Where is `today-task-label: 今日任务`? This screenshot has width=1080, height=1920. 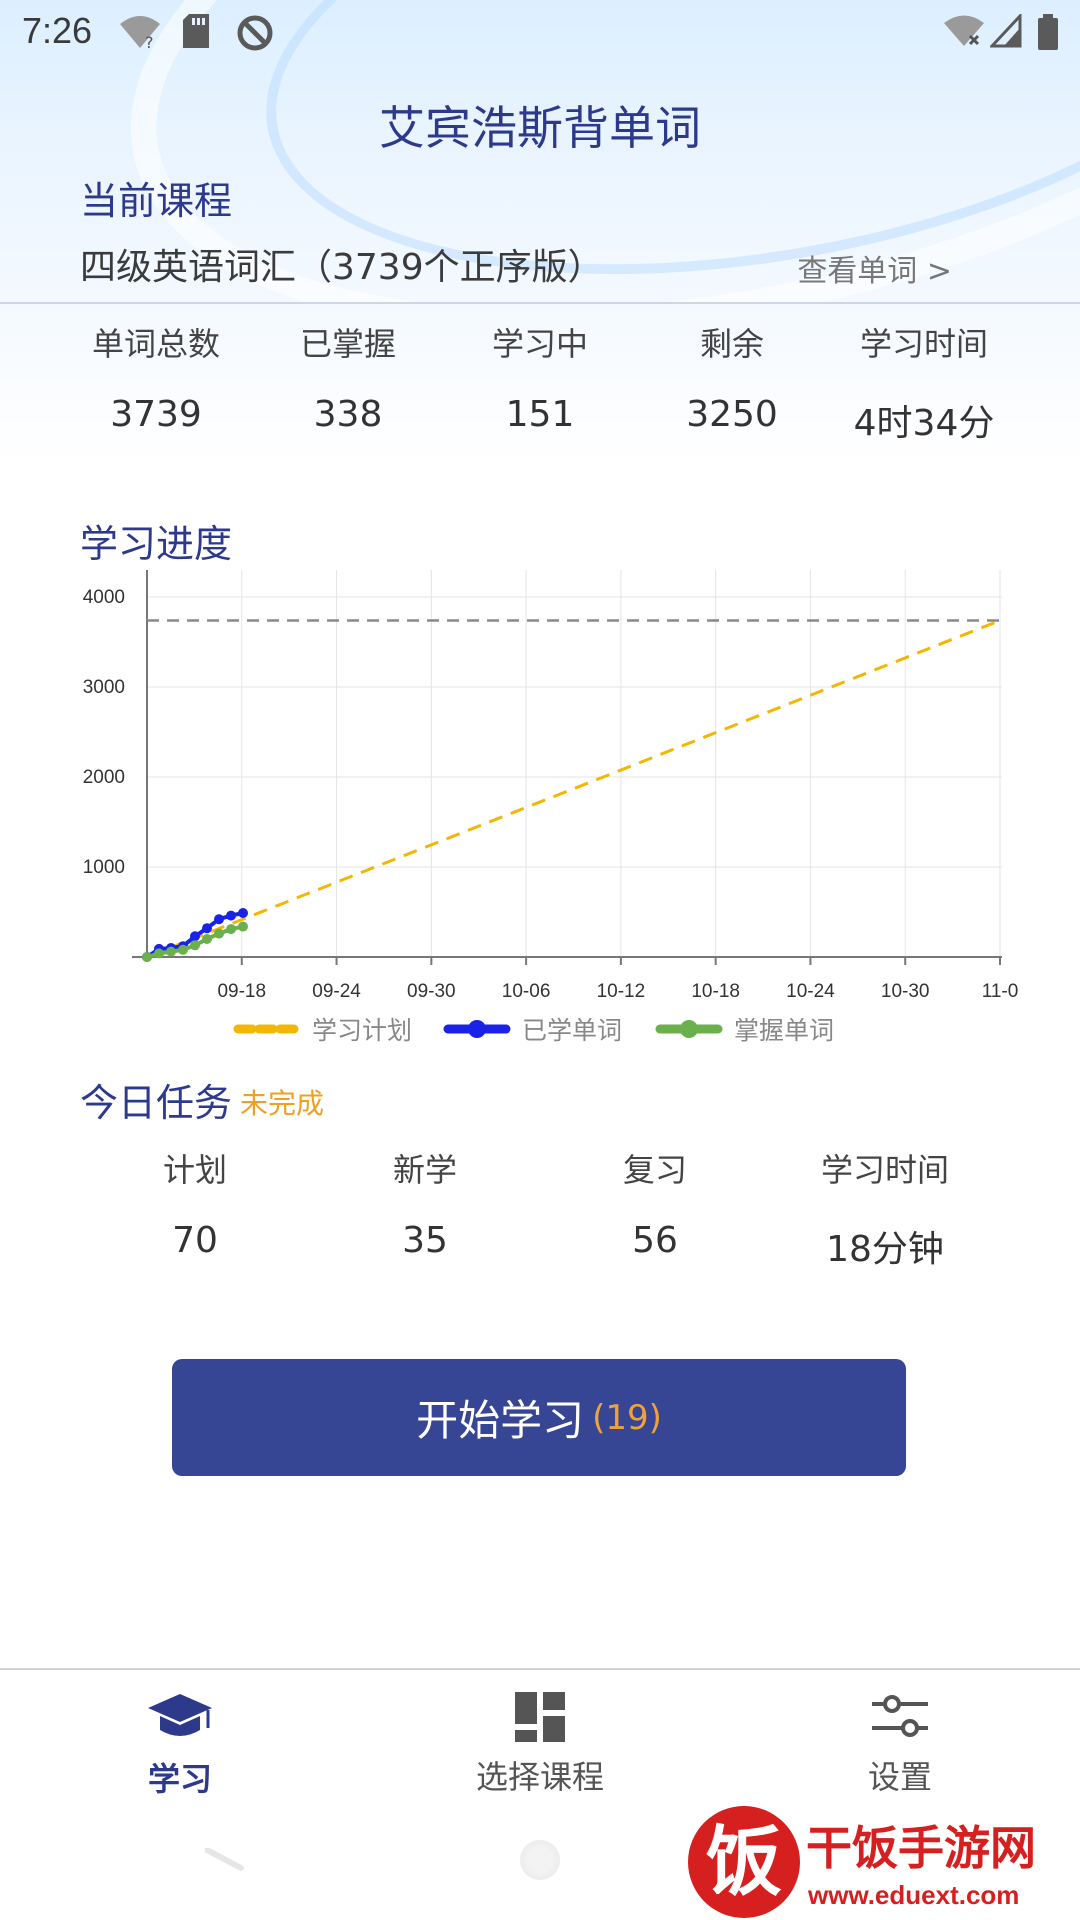
today-task-label: 今日任务 is located at coordinates (156, 1103).